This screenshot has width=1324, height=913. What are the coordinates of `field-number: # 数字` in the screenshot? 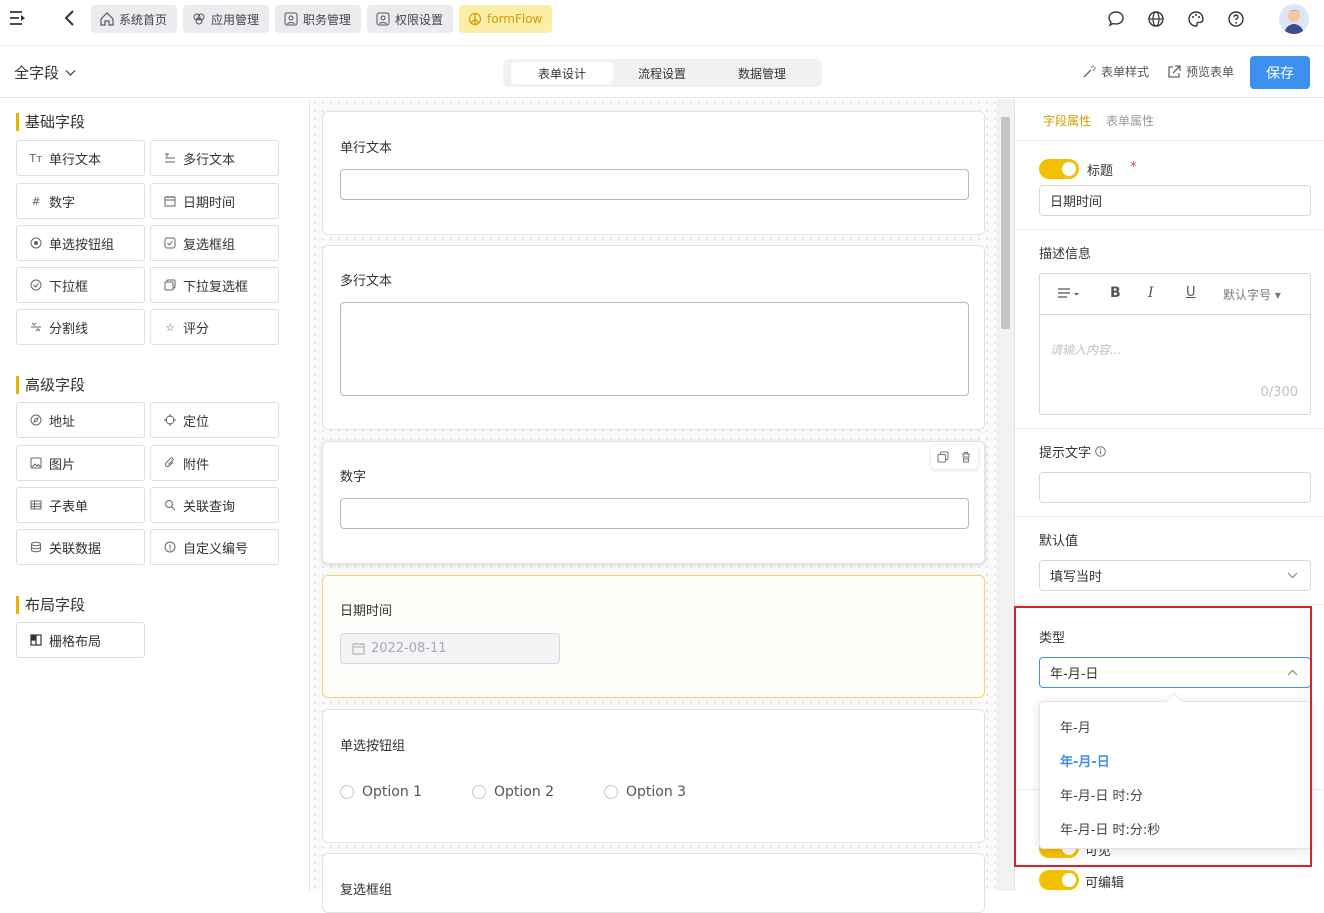 It's located at (80, 201).